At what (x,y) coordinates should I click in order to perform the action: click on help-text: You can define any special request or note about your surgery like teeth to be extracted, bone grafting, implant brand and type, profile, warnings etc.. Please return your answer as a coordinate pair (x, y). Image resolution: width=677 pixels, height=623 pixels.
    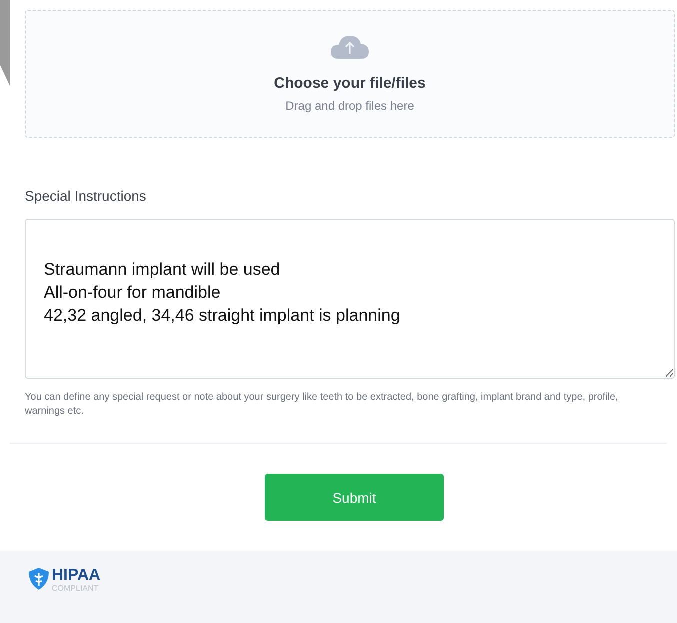
    Looking at the image, I should click on (322, 405).